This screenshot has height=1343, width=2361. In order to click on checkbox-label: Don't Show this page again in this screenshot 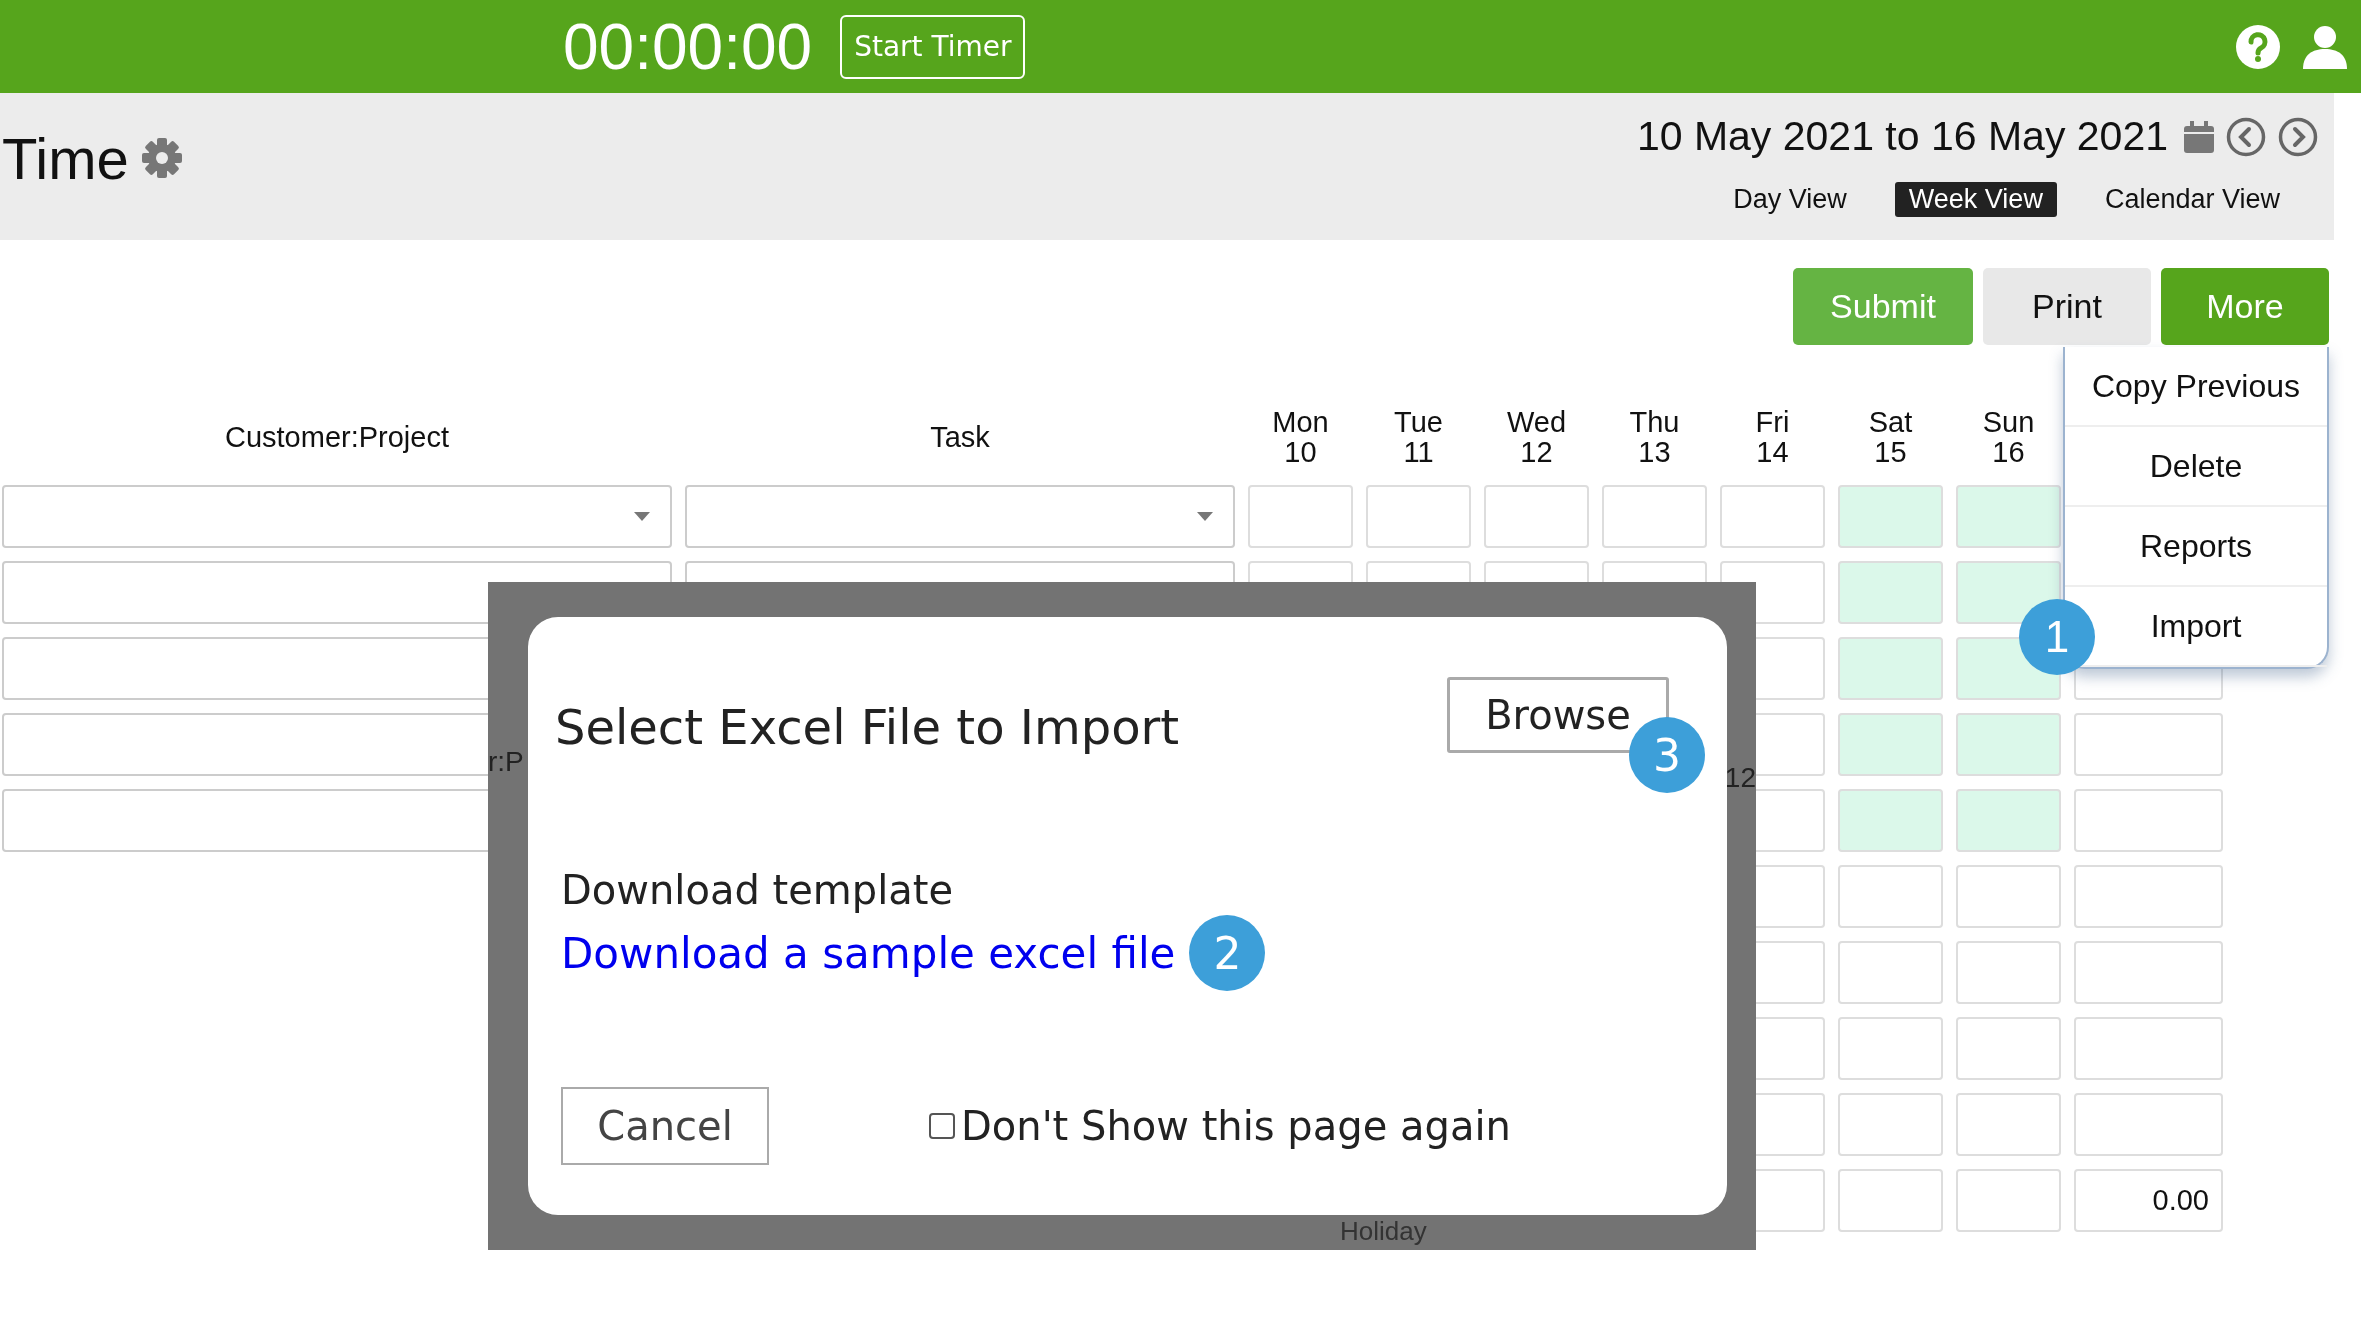, I will do `click(1236, 1126)`.